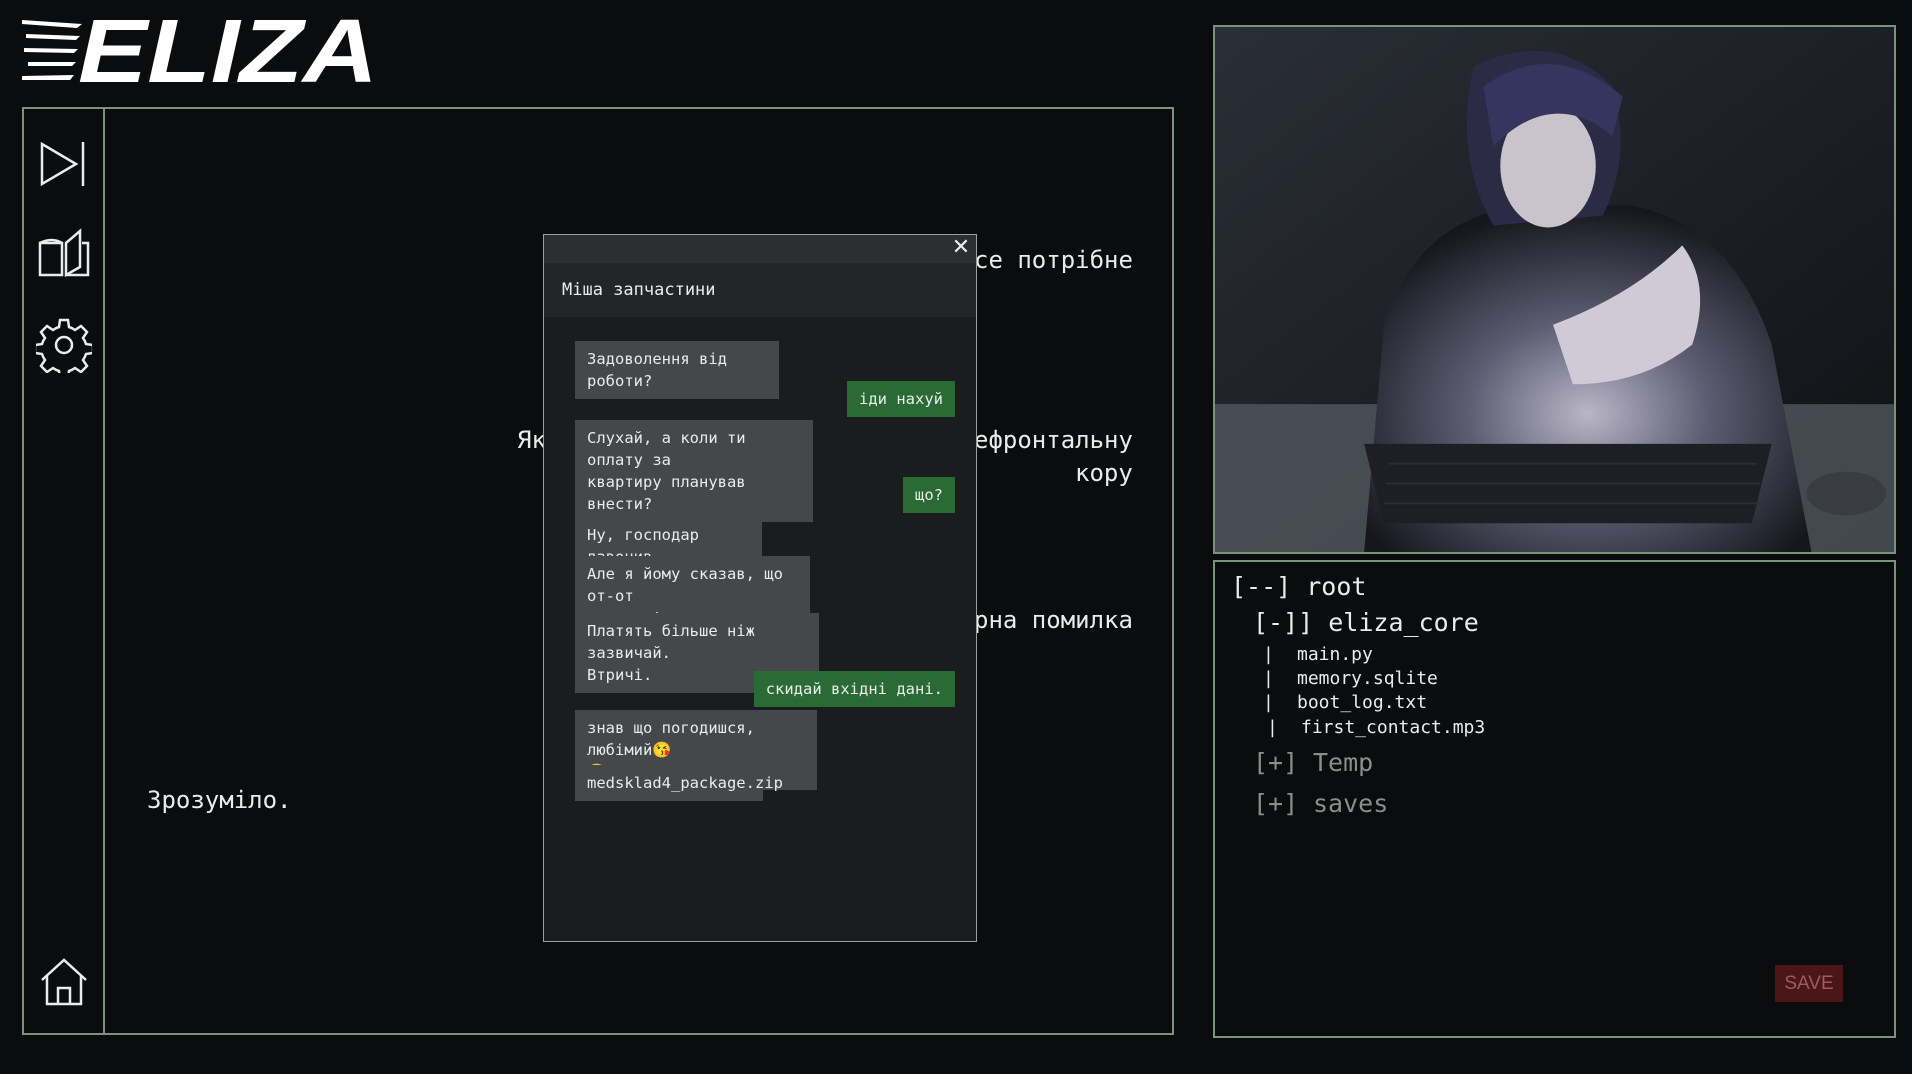 This screenshot has height=1074, width=1912. What do you see at coordinates (1362, 702) in the screenshot?
I see `tree-file-name: boot_log.txt` at bounding box center [1362, 702].